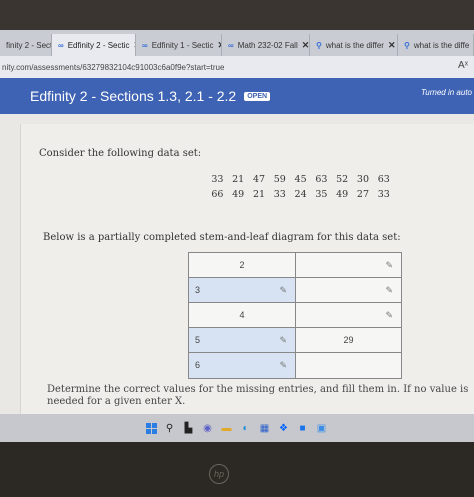  Describe the element at coordinates (363, 179) in the screenshot. I see `data-value: 30` at that location.